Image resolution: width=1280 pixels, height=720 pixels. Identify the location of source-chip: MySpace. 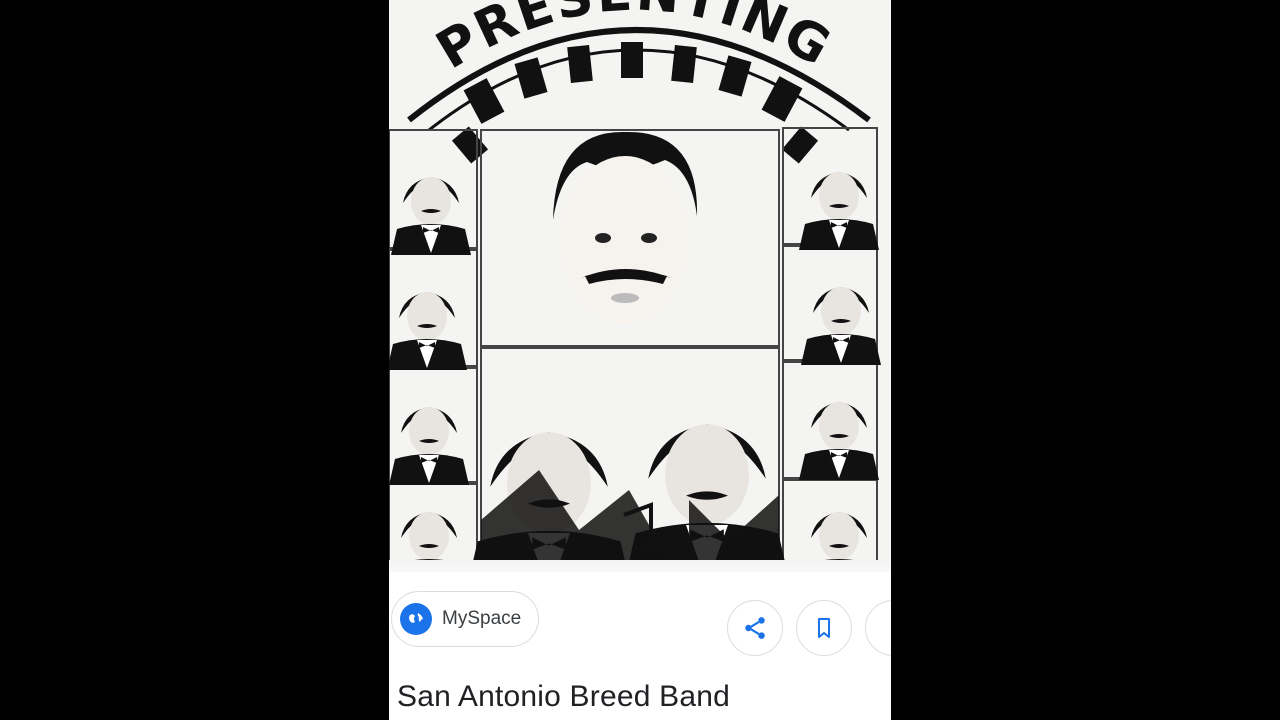
(465, 619).